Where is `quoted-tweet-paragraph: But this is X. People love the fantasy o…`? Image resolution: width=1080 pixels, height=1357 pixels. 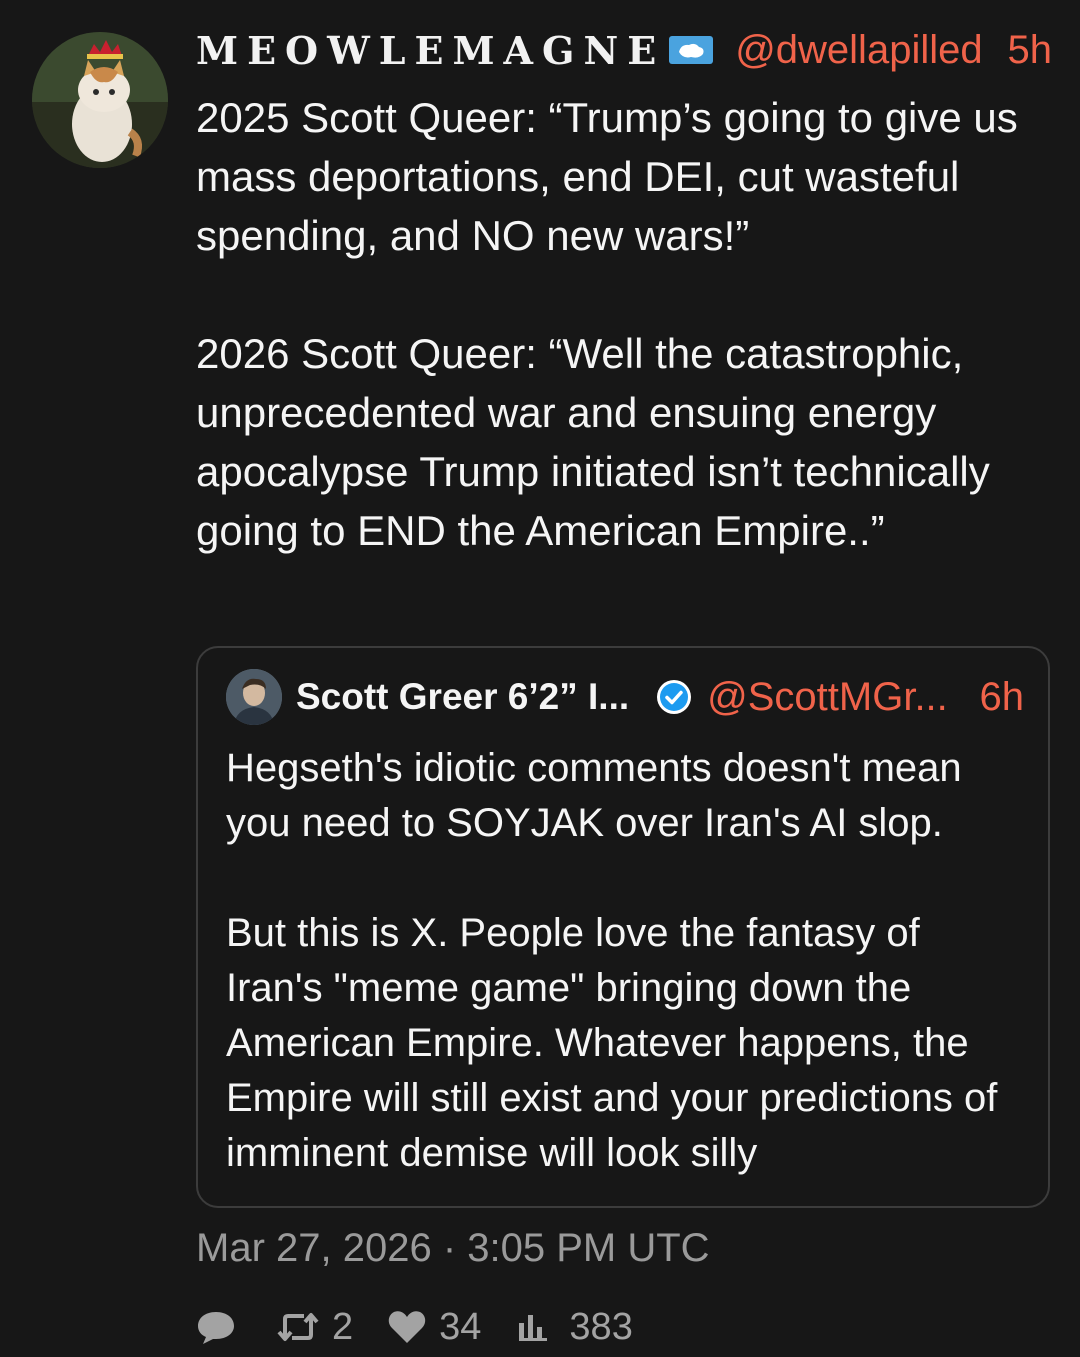 quoted-tweet-paragraph: But this is X. People love the fantasy o… is located at coordinates (612, 1043).